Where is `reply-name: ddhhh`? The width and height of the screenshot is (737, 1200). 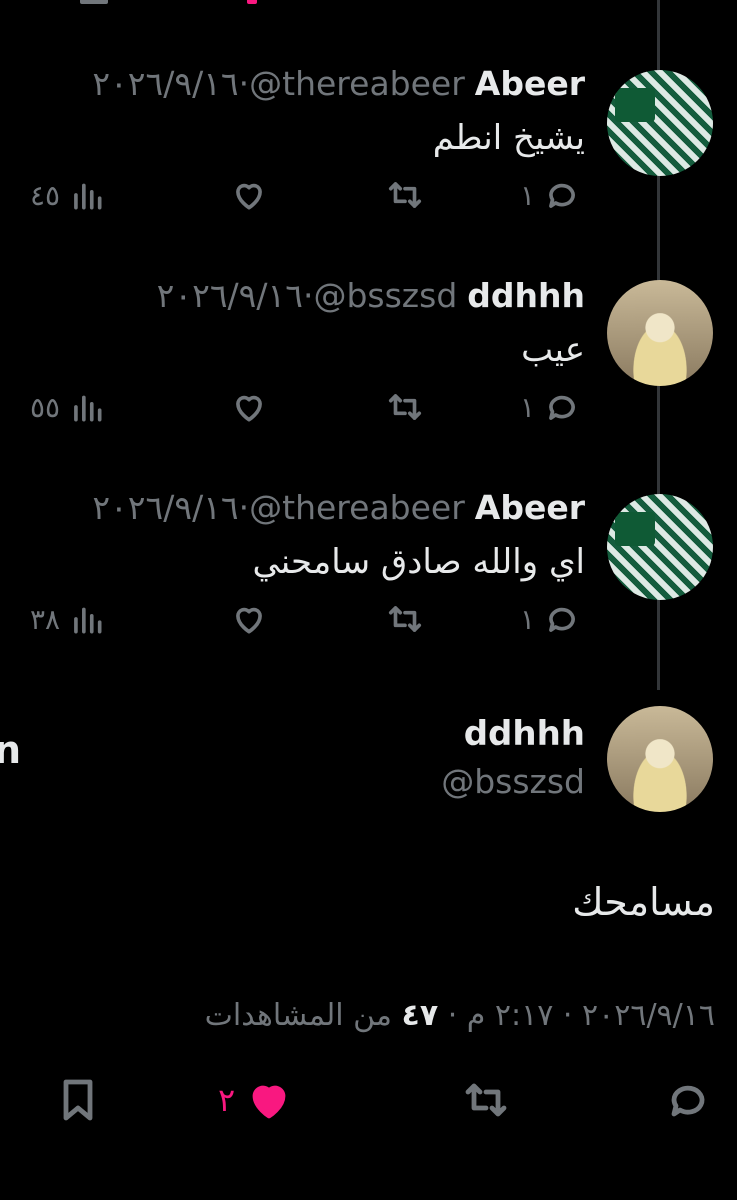 reply-name: ddhhh is located at coordinates (526, 295).